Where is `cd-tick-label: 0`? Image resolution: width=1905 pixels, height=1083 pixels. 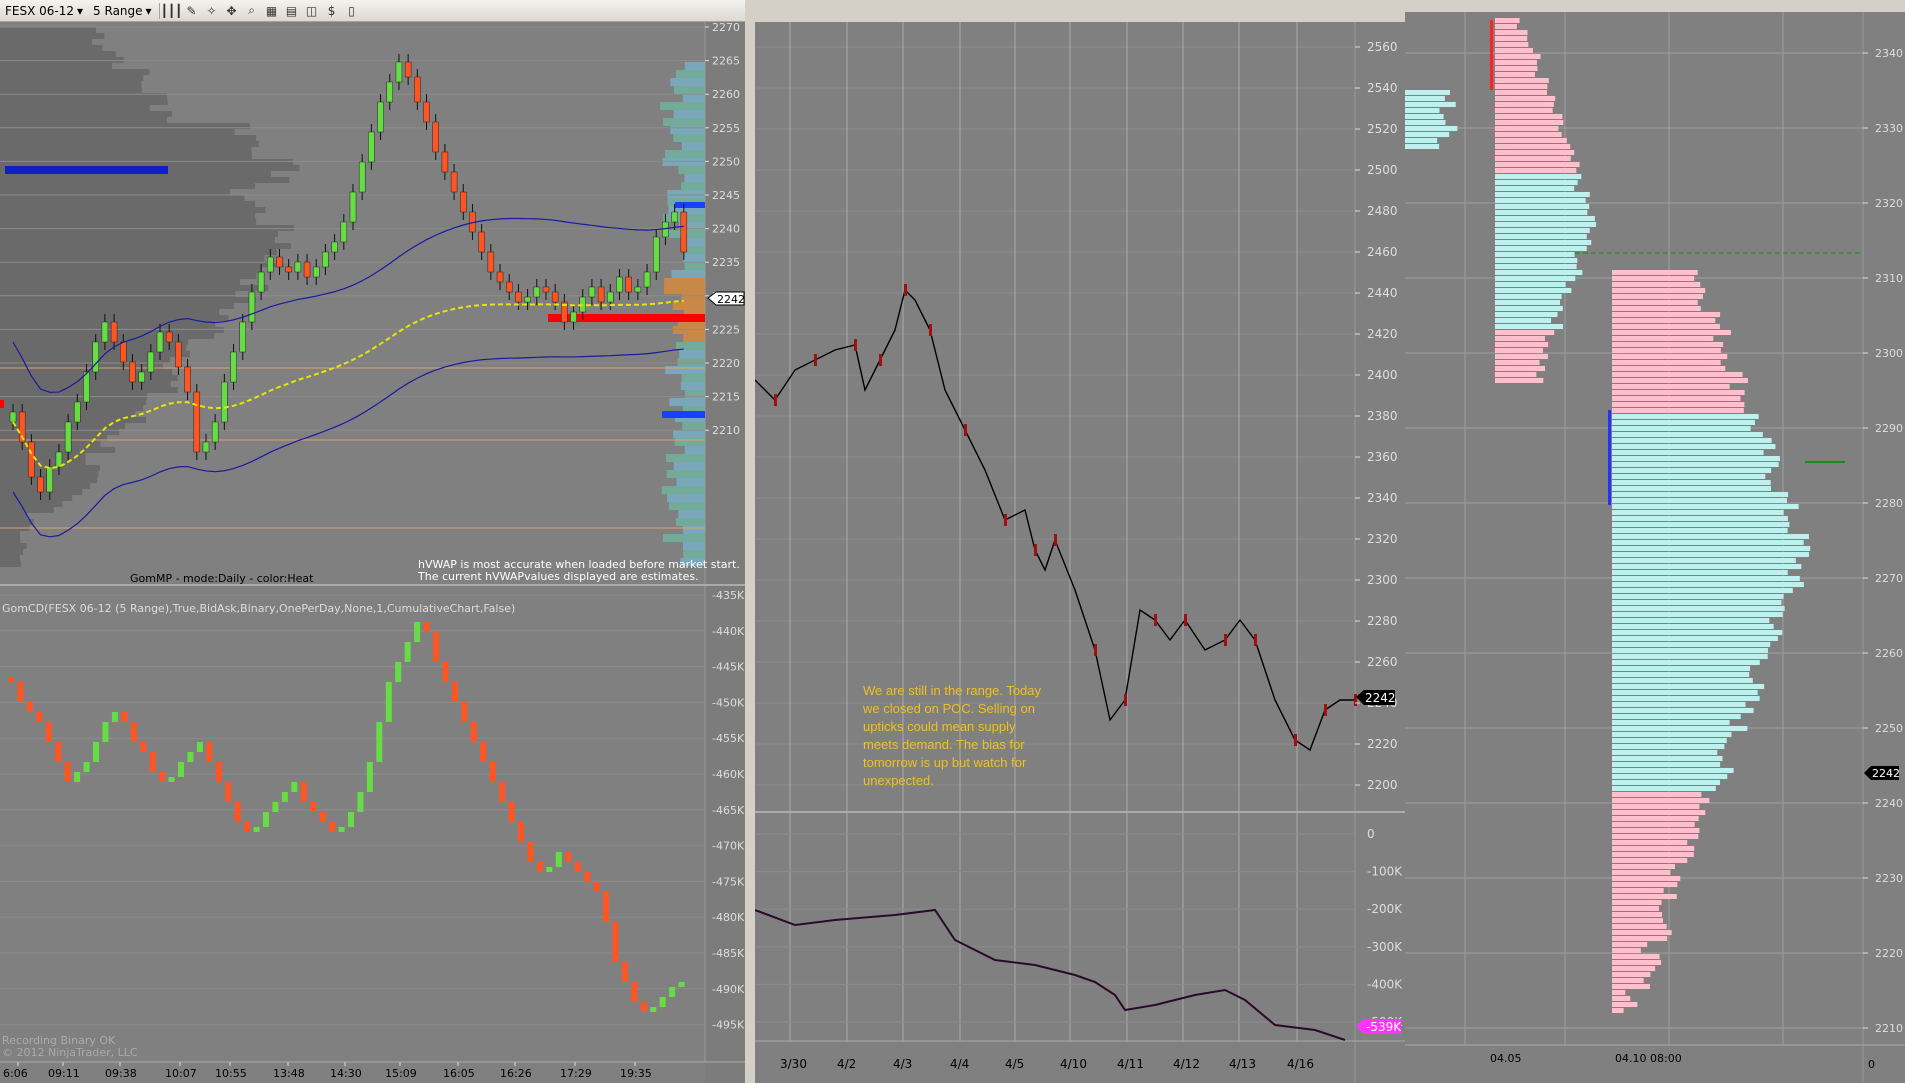
cd-tick-label: 0 is located at coordinates (1371, 834).